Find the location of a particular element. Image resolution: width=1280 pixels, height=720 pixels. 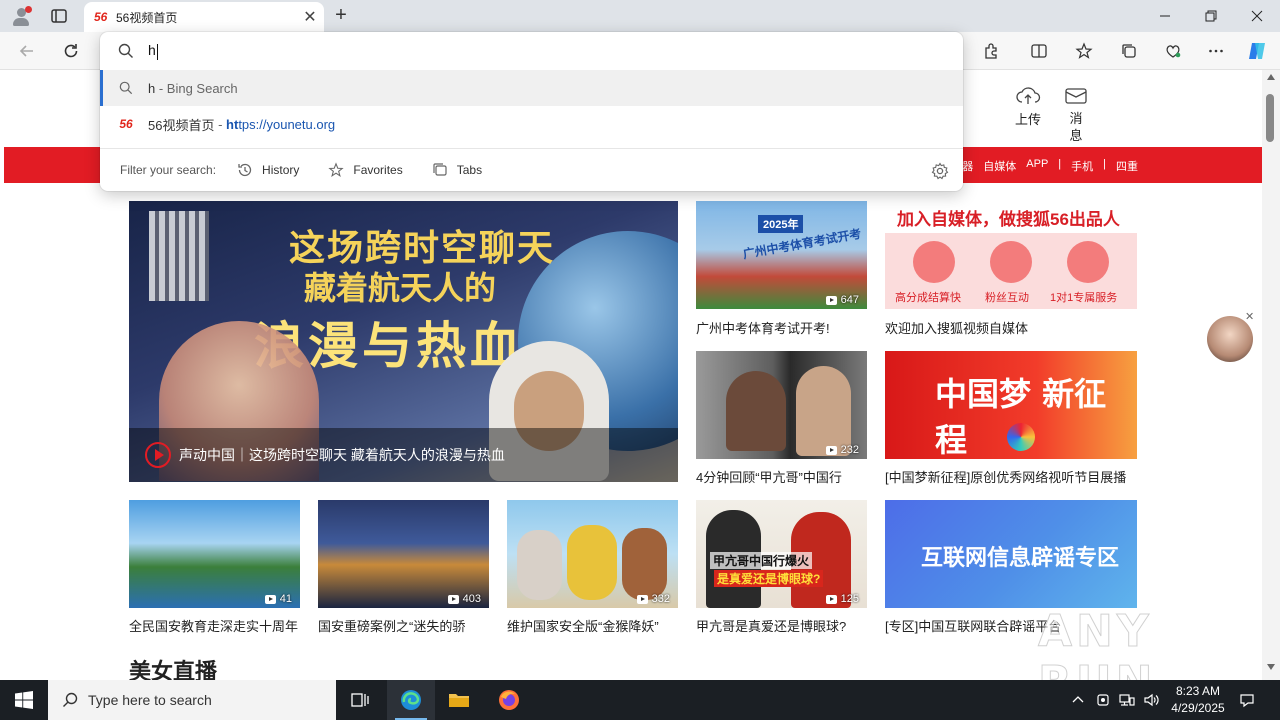

ad-feature-text: 高分成结算快 is located at coordinates (928, 298).